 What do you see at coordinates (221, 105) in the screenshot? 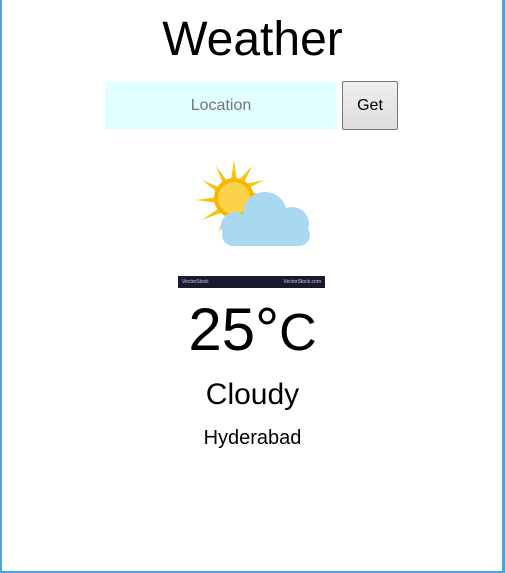
I see `location-input` at bounding box center [221, 105].